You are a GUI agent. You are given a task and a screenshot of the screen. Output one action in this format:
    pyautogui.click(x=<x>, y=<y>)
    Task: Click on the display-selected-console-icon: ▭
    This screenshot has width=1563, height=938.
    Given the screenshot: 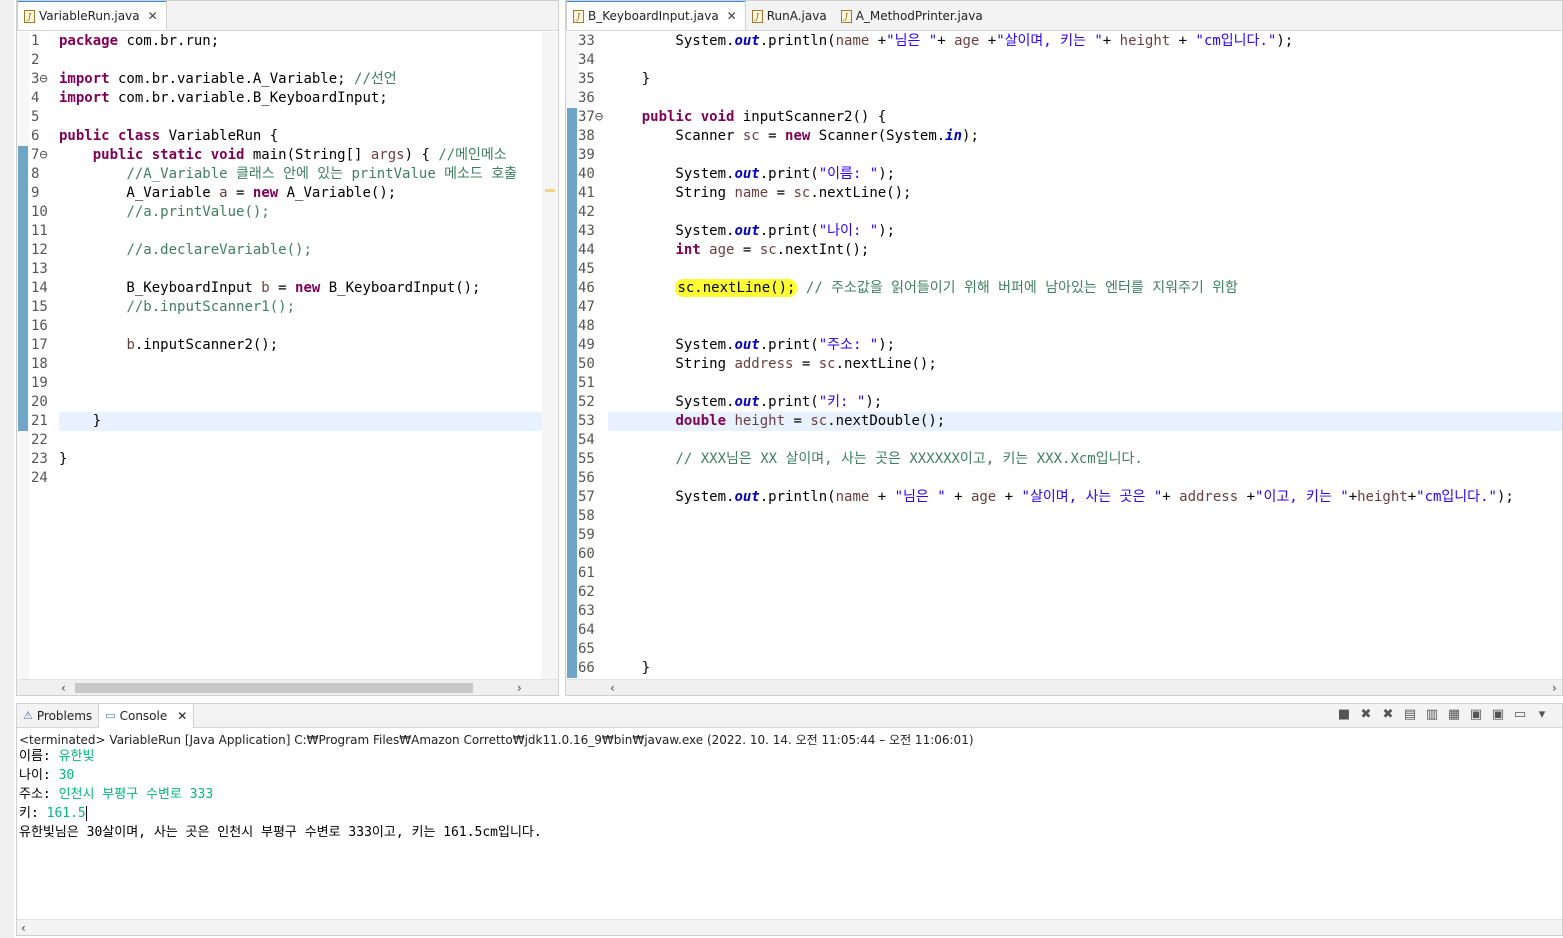 What is the action you would take?
    pyautogui.click(x=1520, y=715)
    